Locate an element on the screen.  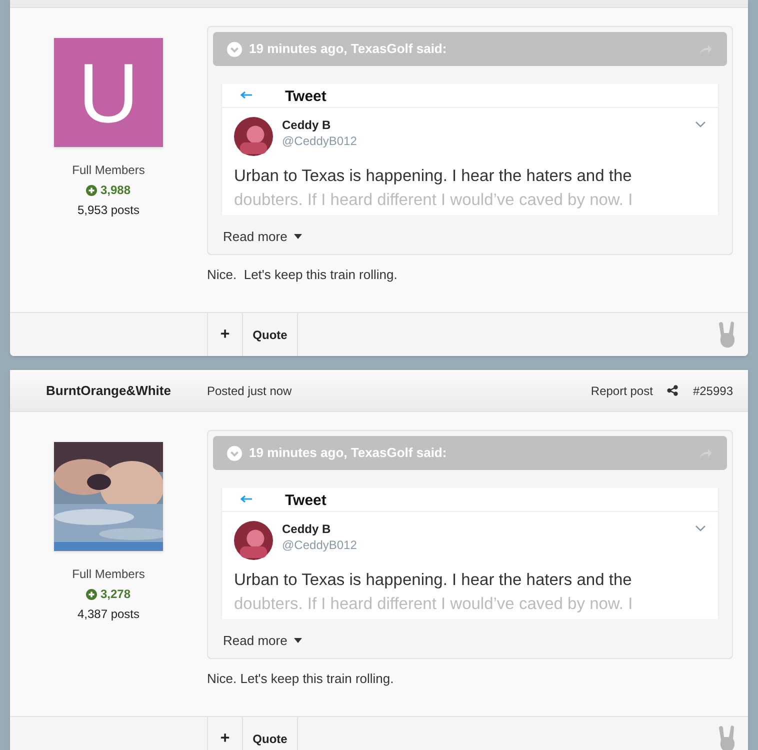
post-date: Posted just now is located at coordinates (249, 391).